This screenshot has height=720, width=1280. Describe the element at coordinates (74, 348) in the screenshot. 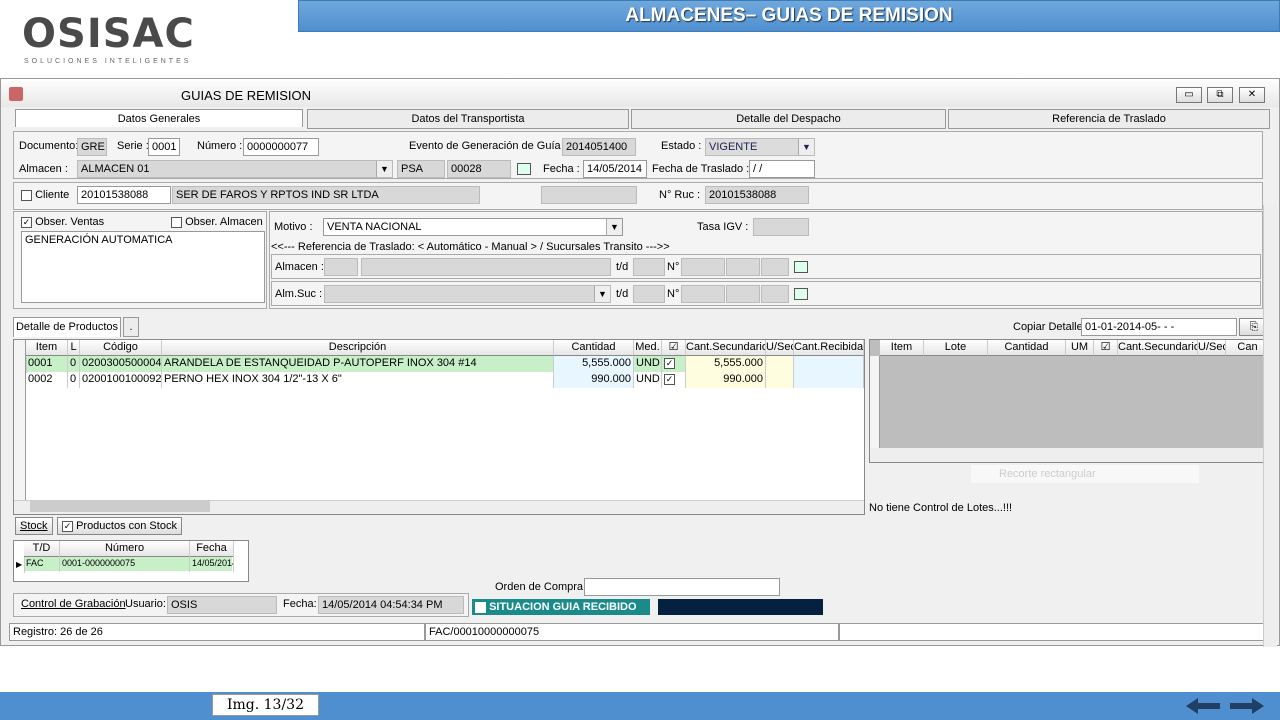

I see `col-l: L` at that location.